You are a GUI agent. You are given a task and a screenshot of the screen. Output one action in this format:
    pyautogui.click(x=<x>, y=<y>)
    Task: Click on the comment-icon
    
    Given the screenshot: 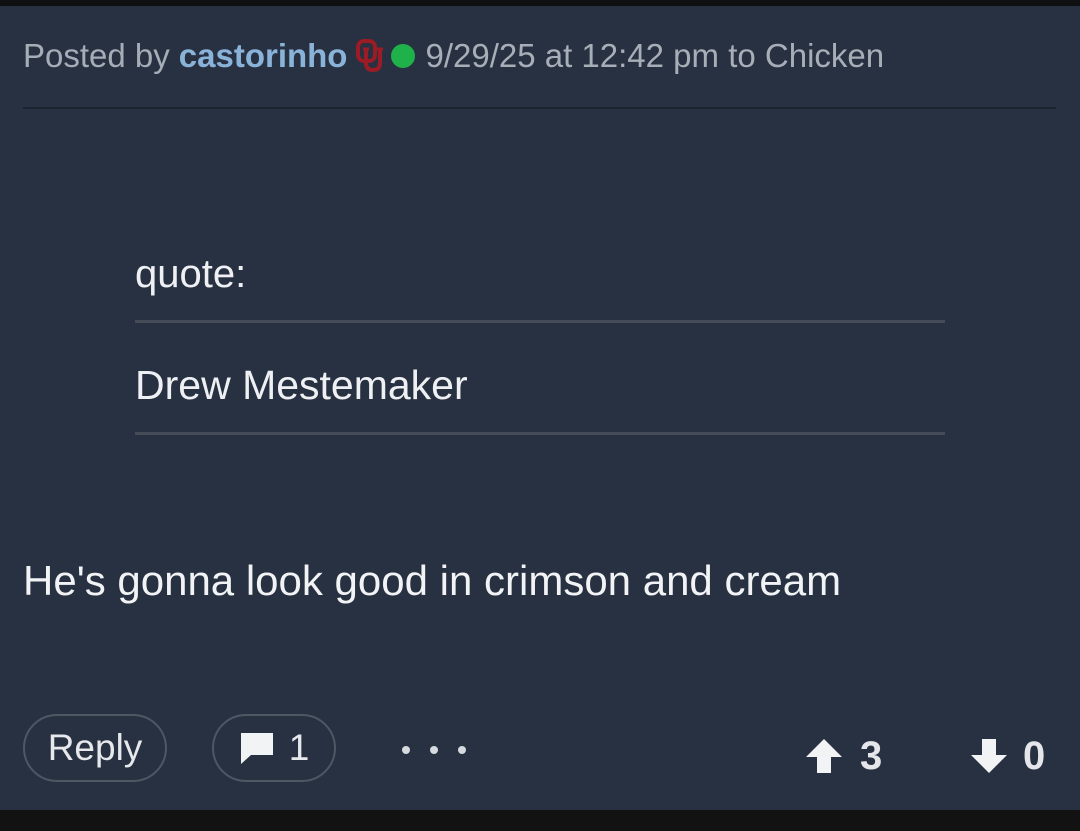 What is the action you would take?
    pyautogui.click(x=257, y=748)
    